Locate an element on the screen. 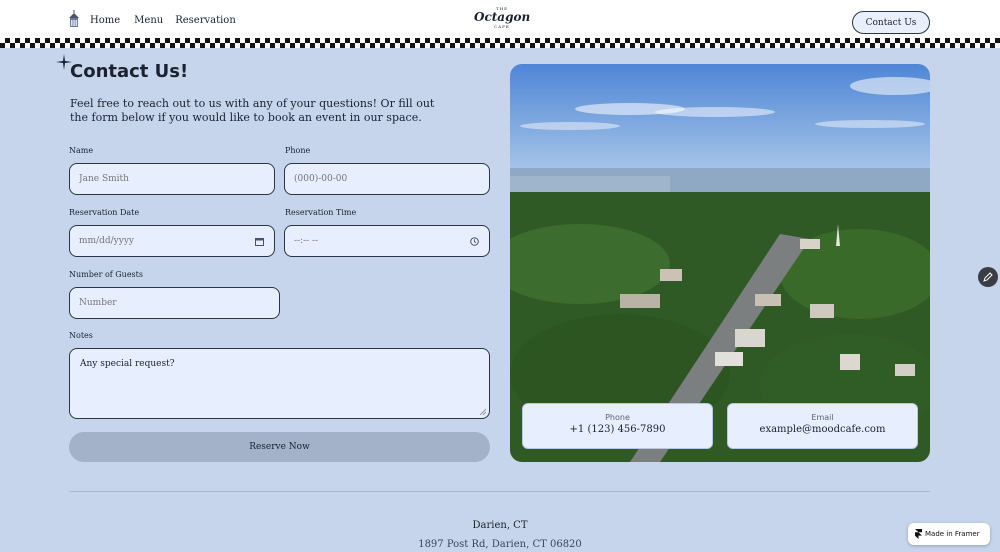 The width and height of the screenshot is (1000, 552). guests-label: Number of Guests is located at coordinates (106, 274).